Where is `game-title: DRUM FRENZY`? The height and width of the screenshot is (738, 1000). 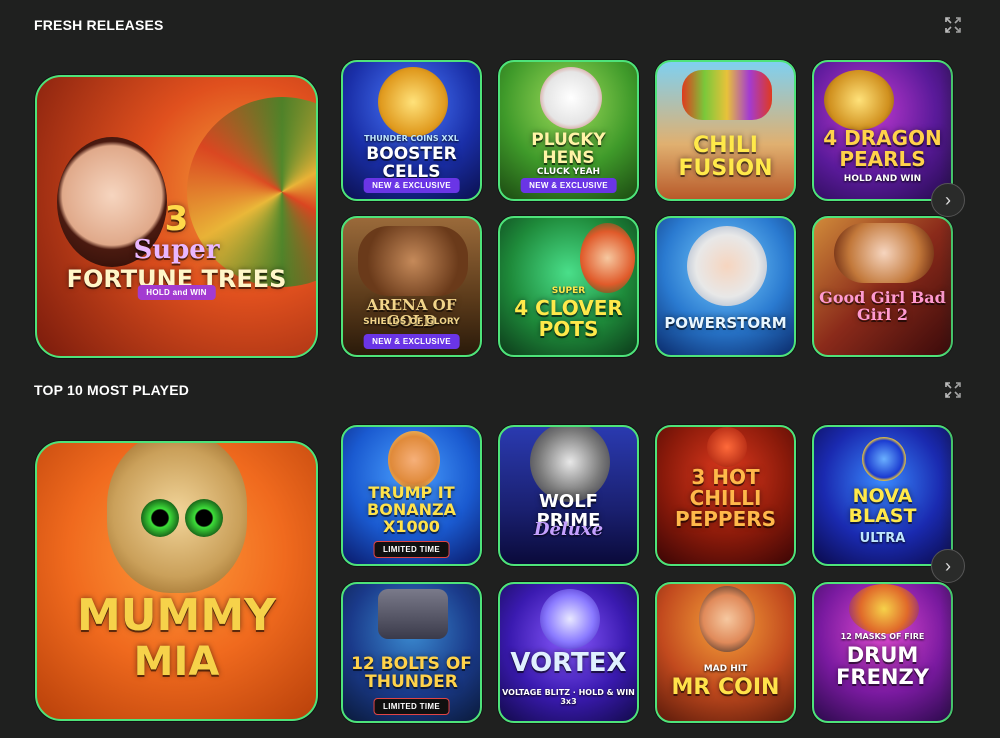
game-title: DRUM FRENZY is located at coordinates (882, 666).